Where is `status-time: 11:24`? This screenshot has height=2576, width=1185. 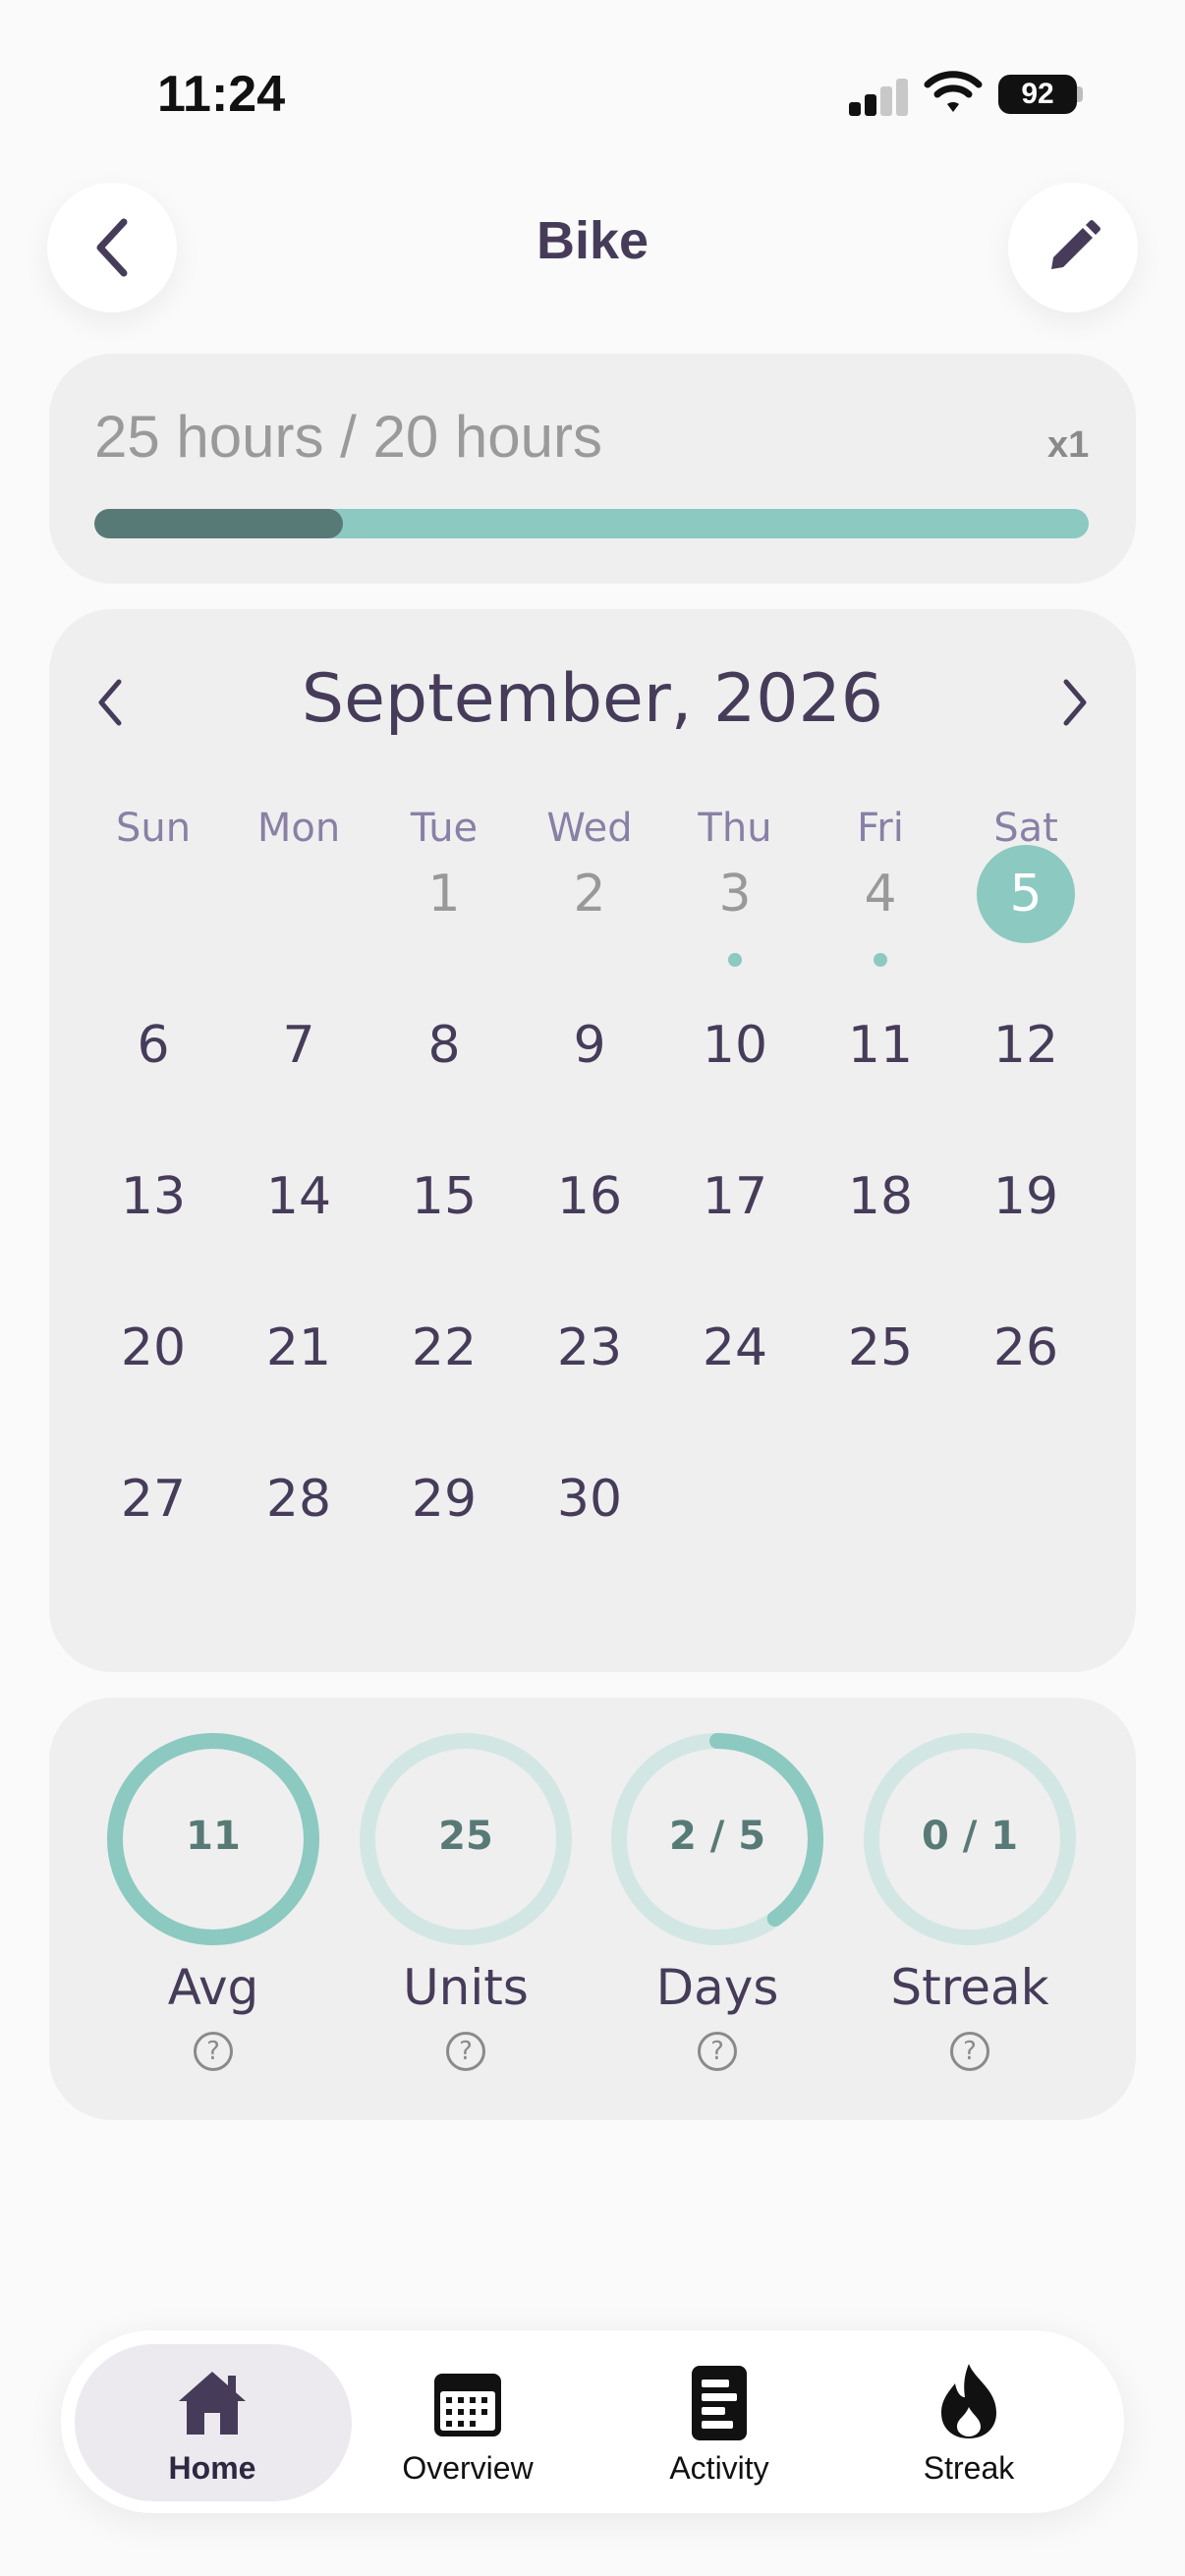
status-time: 11:24 is located at coordinates (222, 94).